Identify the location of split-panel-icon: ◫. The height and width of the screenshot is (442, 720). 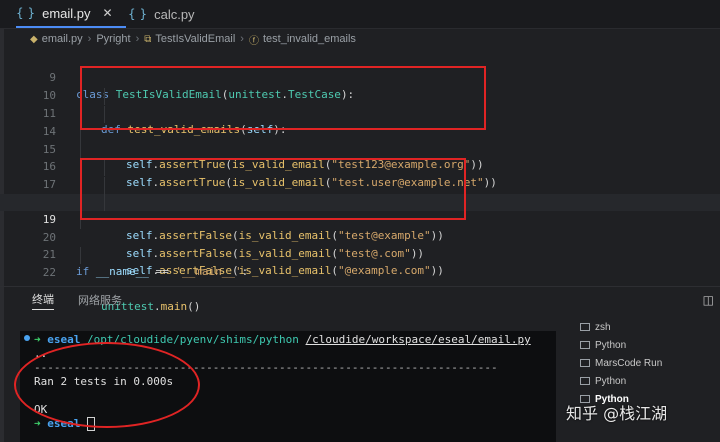
(708, 300).